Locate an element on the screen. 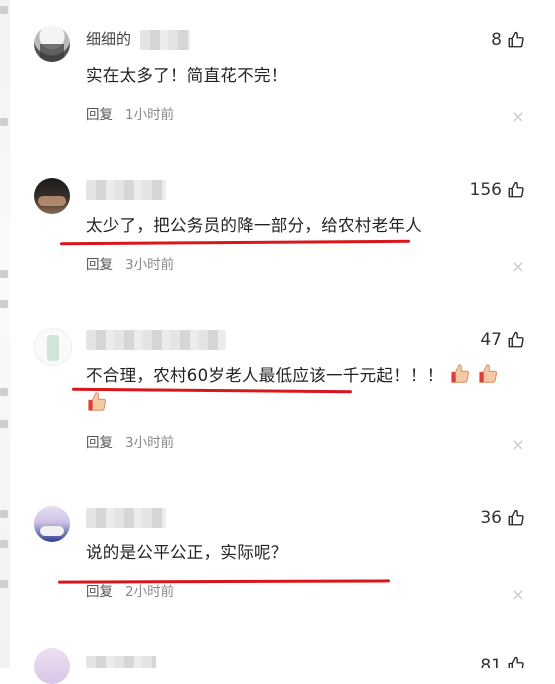 The image size is (555, 684). like-count: 156 is located at coordinates (497, 190).